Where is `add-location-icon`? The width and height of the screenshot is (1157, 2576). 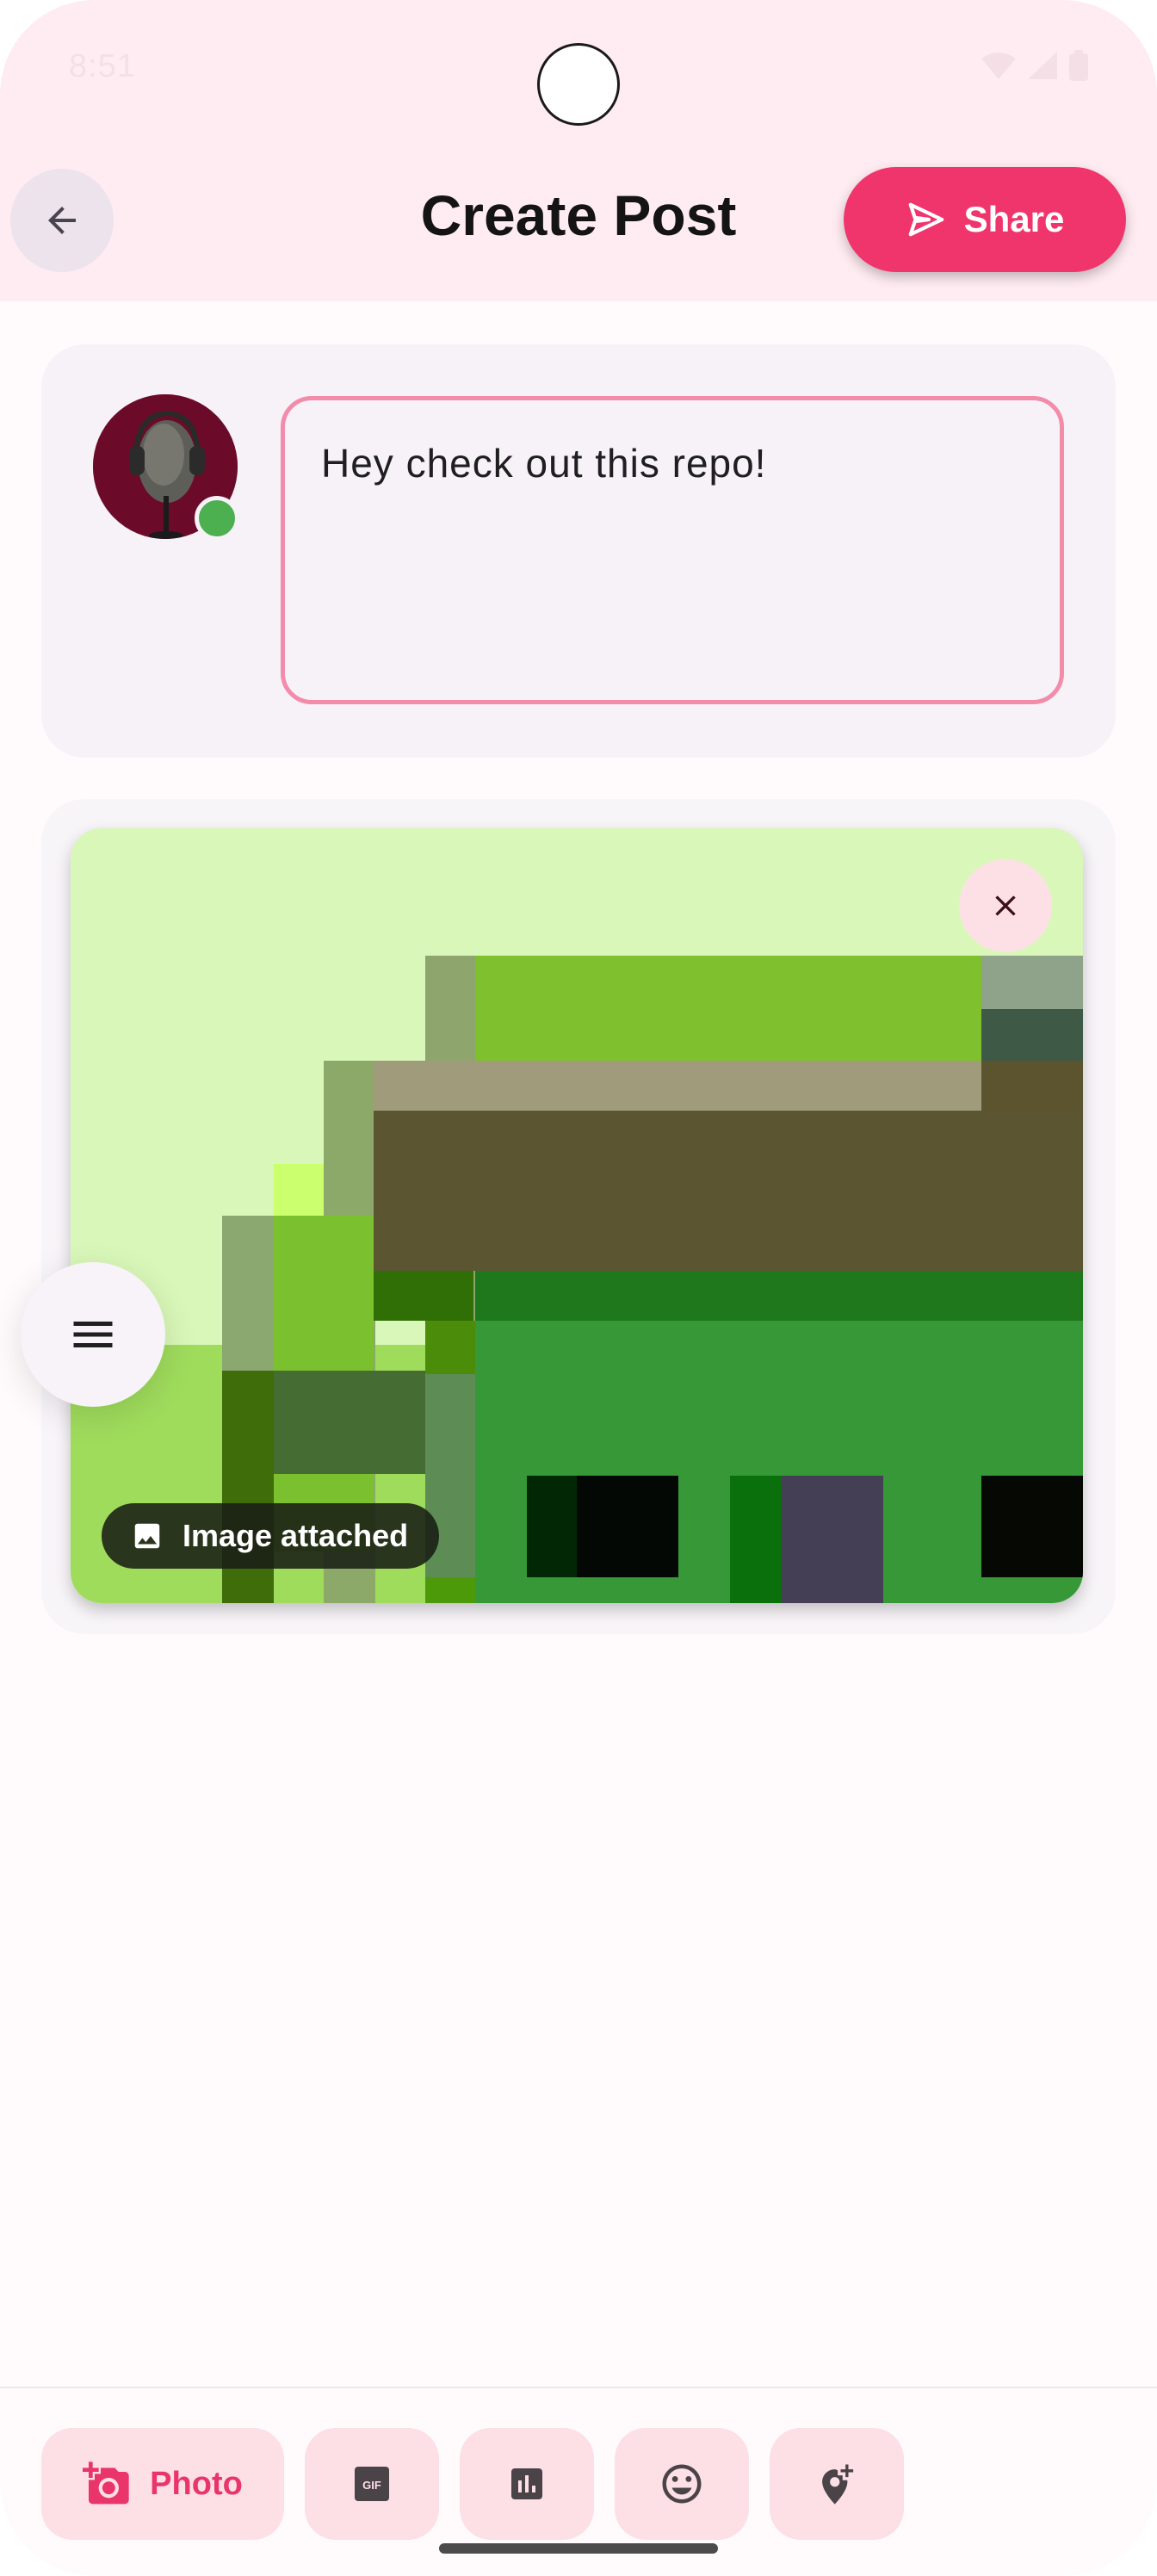 add-location-icon is located at coordinates (838, 2485).